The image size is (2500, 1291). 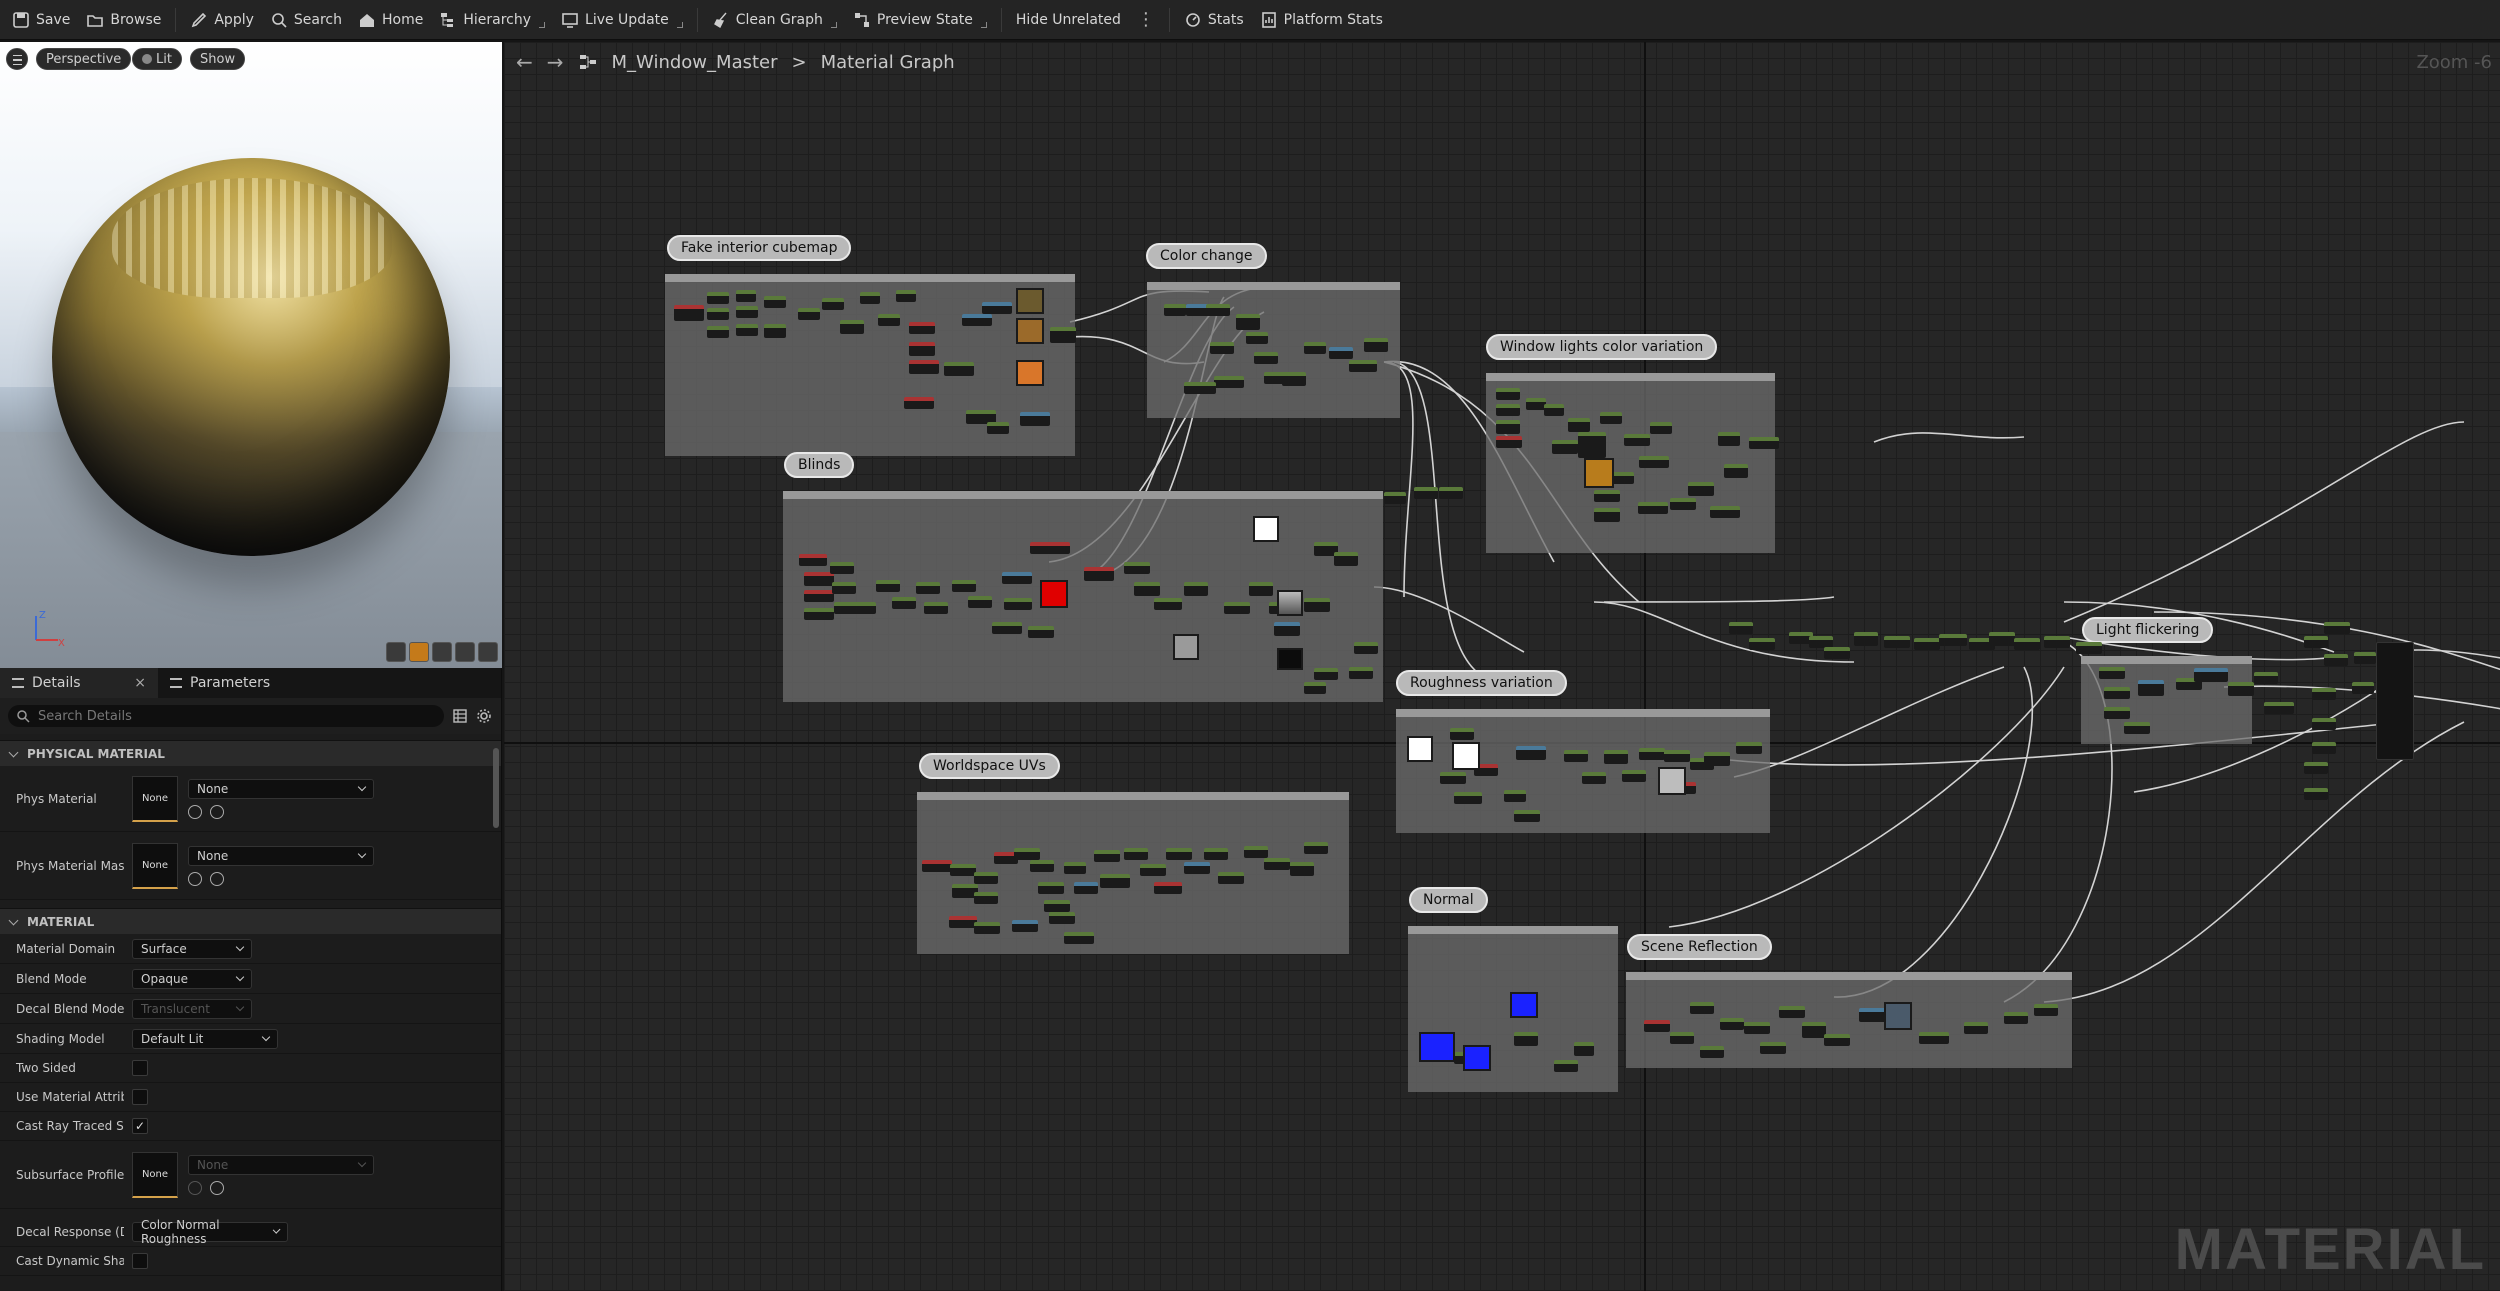 What do you see at coordinates (1599, 473) in the screenshot?
I see `color-constant-orange` at bounding box center [1599, 473].